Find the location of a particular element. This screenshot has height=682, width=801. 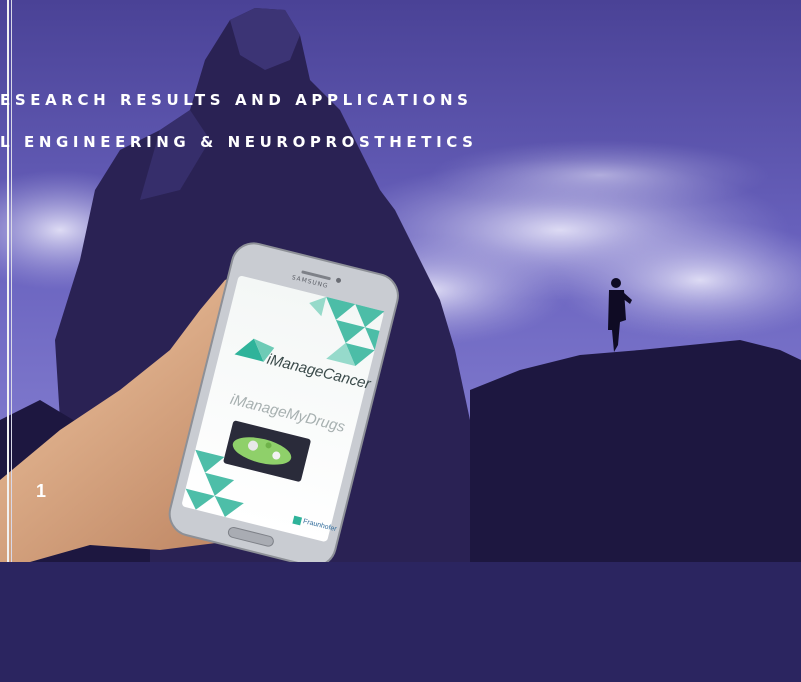

left-border-rule-inner is located at coordinates (11, 281).